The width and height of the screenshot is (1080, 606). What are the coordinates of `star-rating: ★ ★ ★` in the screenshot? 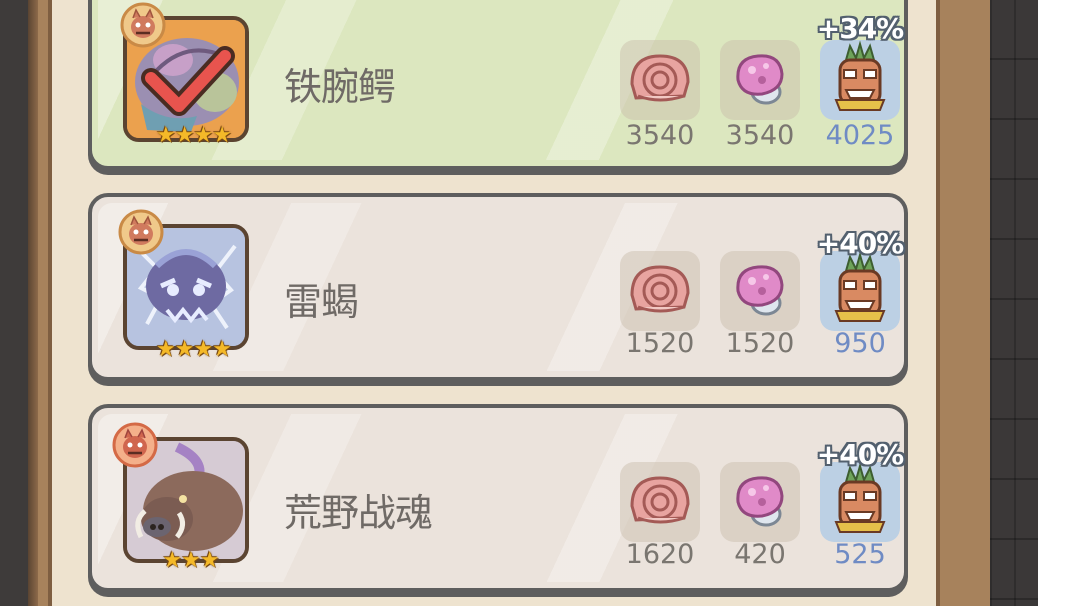 It's located at (190, 561).